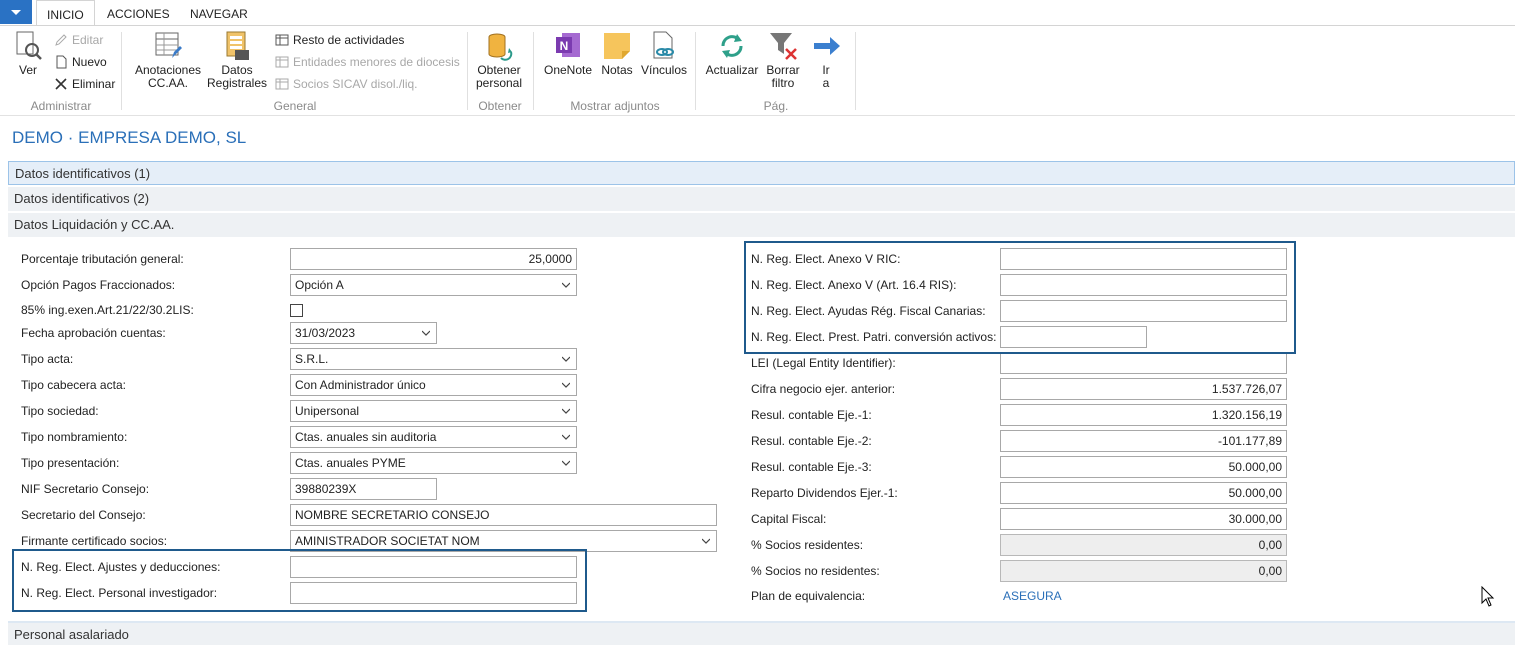 This screenshot has width=1515, height=649. What do you see at coordinates (433, 463) in the screenshot?
I see `tipo-presentacion-select: Ctas. anuales PYME` at bounding box center [433, 463].